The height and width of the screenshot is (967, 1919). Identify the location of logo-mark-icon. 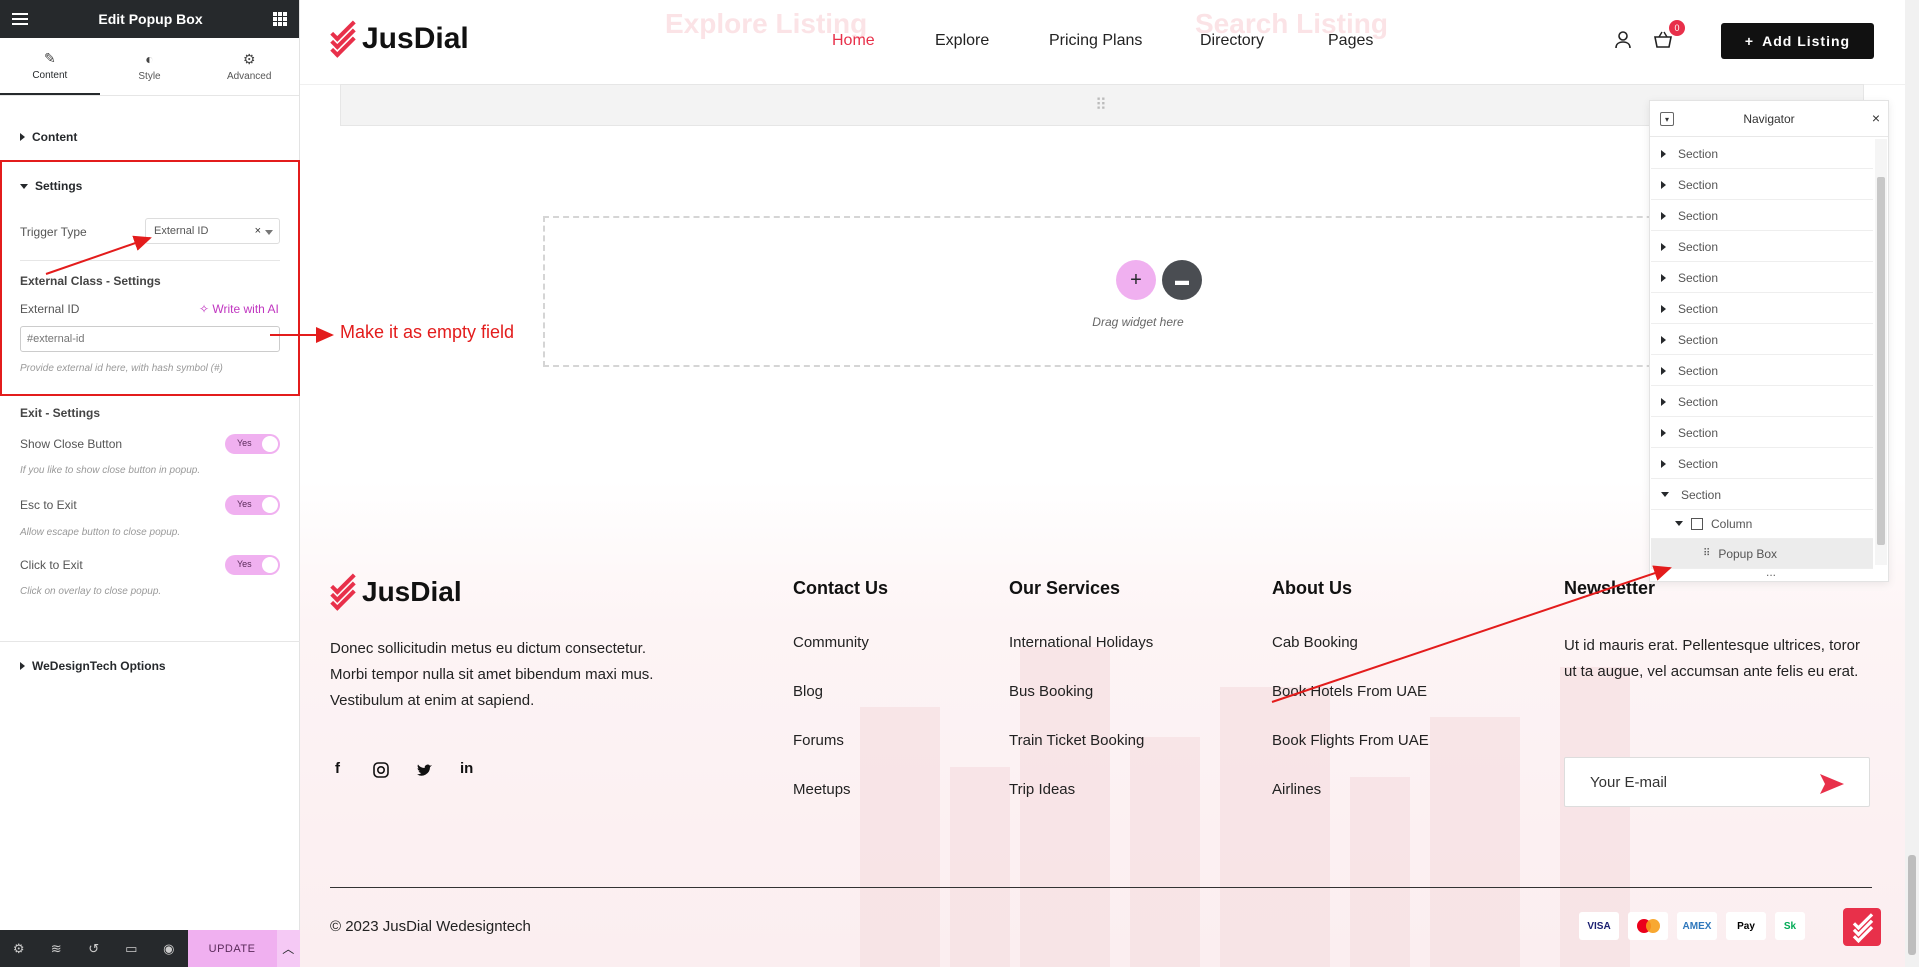
(1863, 926).